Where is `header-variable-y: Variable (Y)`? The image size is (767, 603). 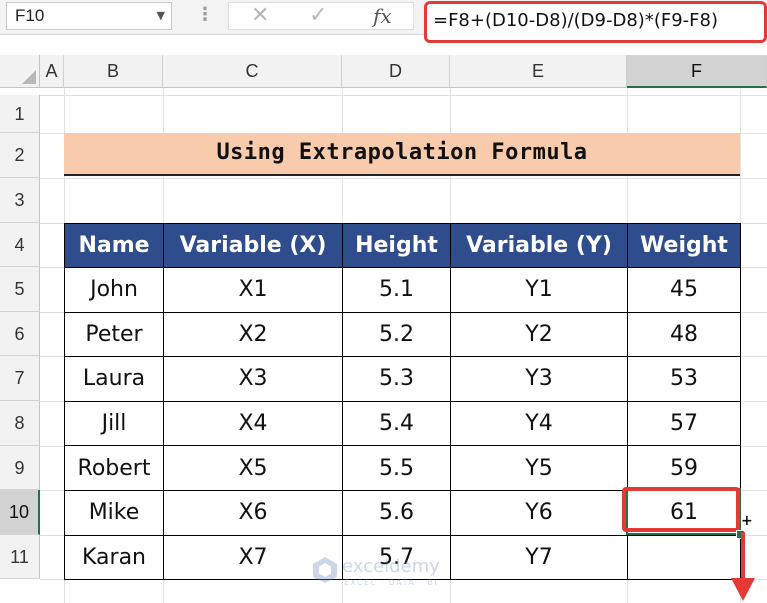 header-variable-y: Variable (Y) is located at coordinates (539, 245).